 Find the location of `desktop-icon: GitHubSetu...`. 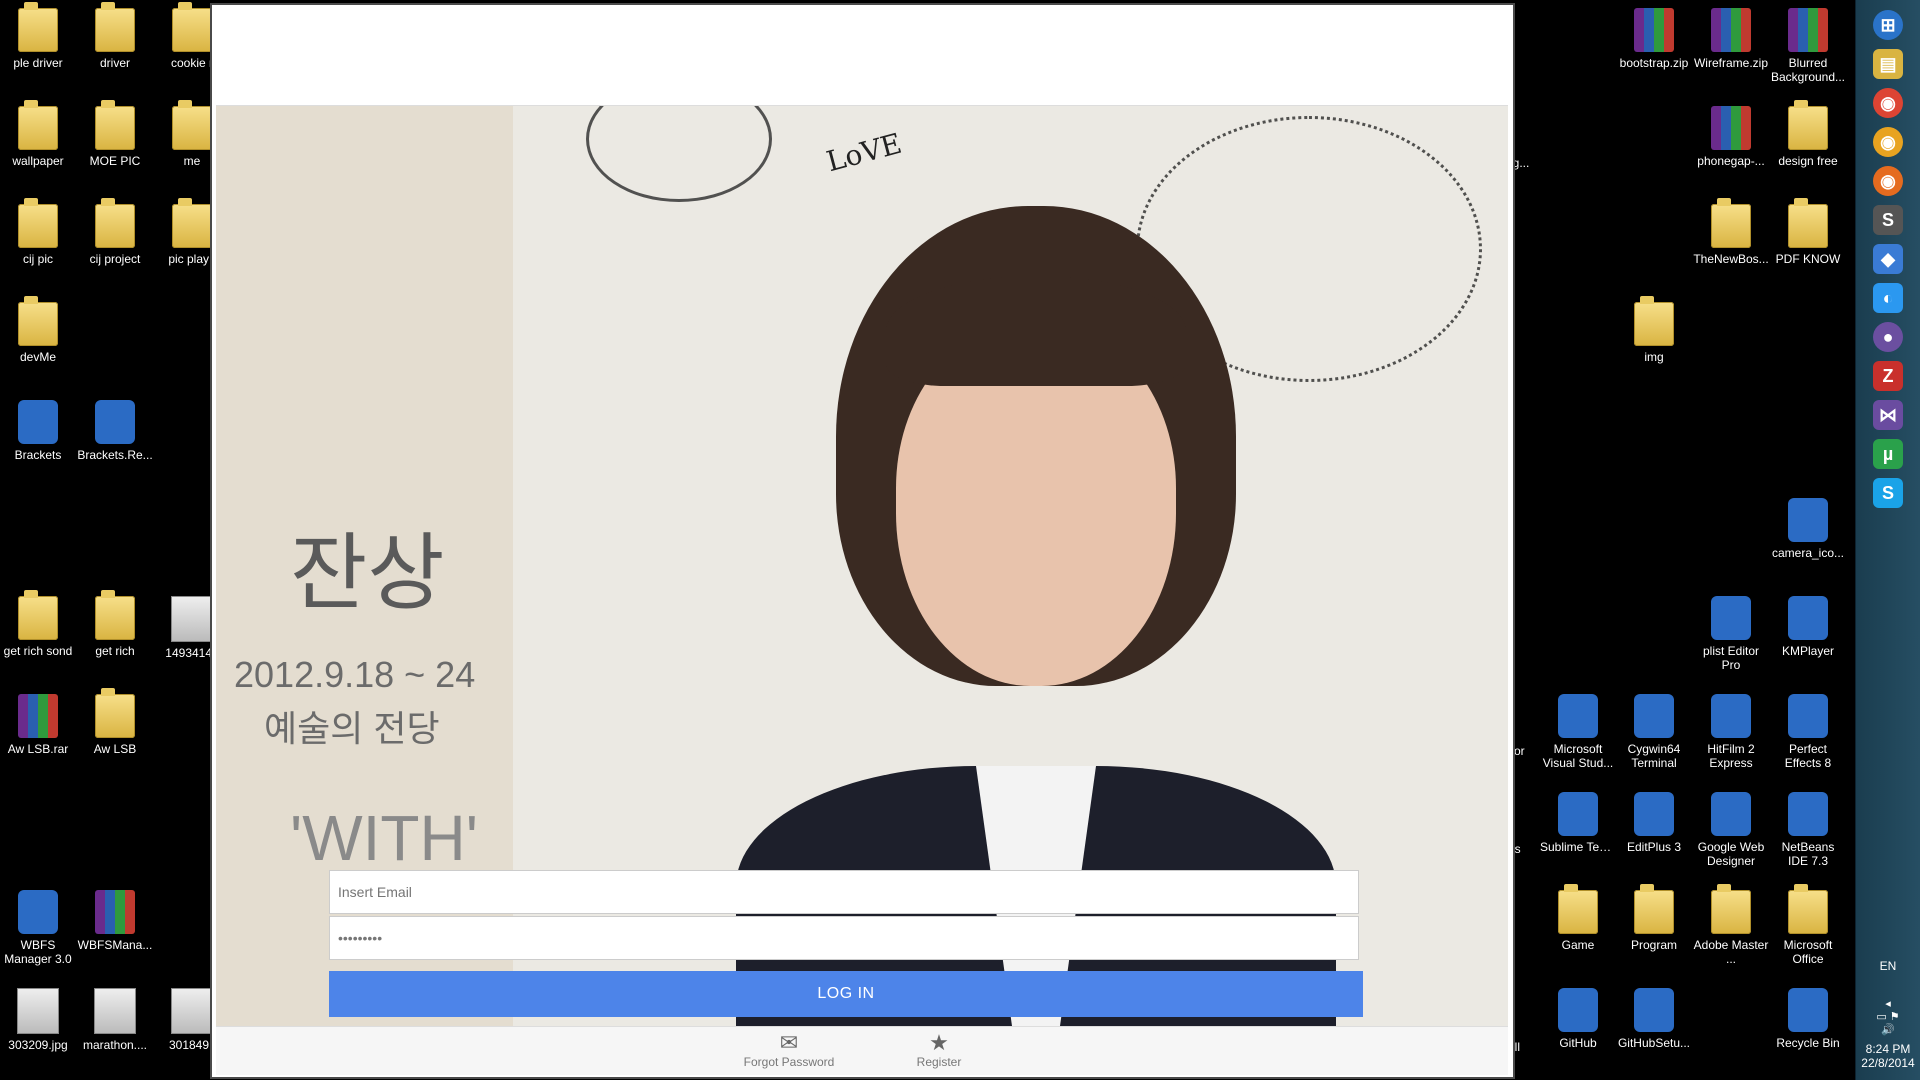

desktop-icon: GitHubSetu... is located at coordinates (1654, 1019).